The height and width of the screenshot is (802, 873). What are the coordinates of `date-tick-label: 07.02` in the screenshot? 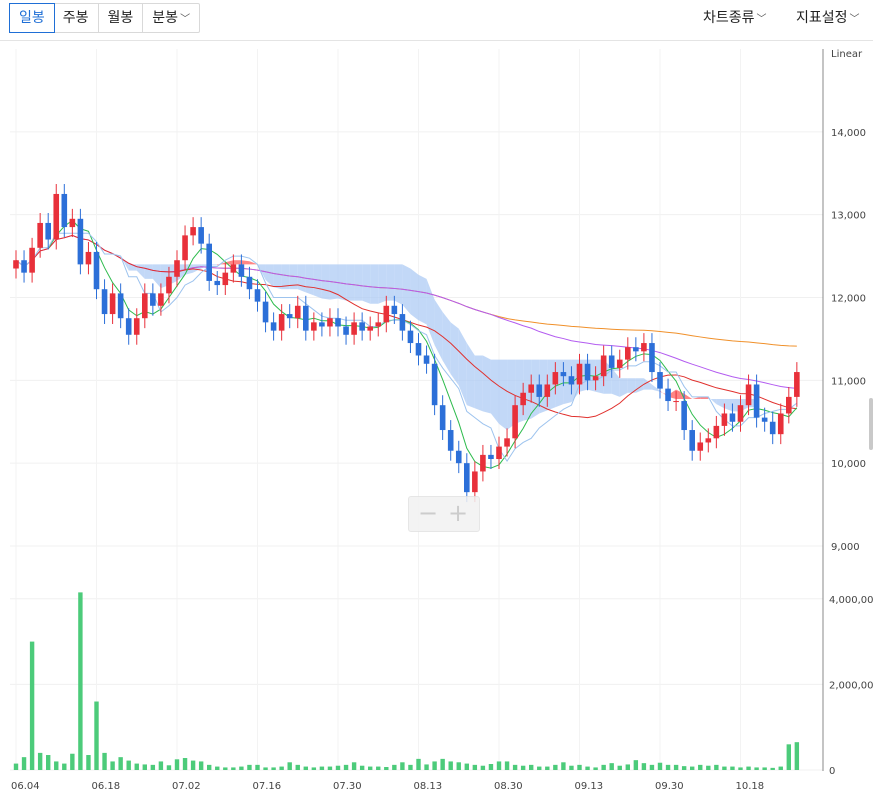 It's located at (186, 786).